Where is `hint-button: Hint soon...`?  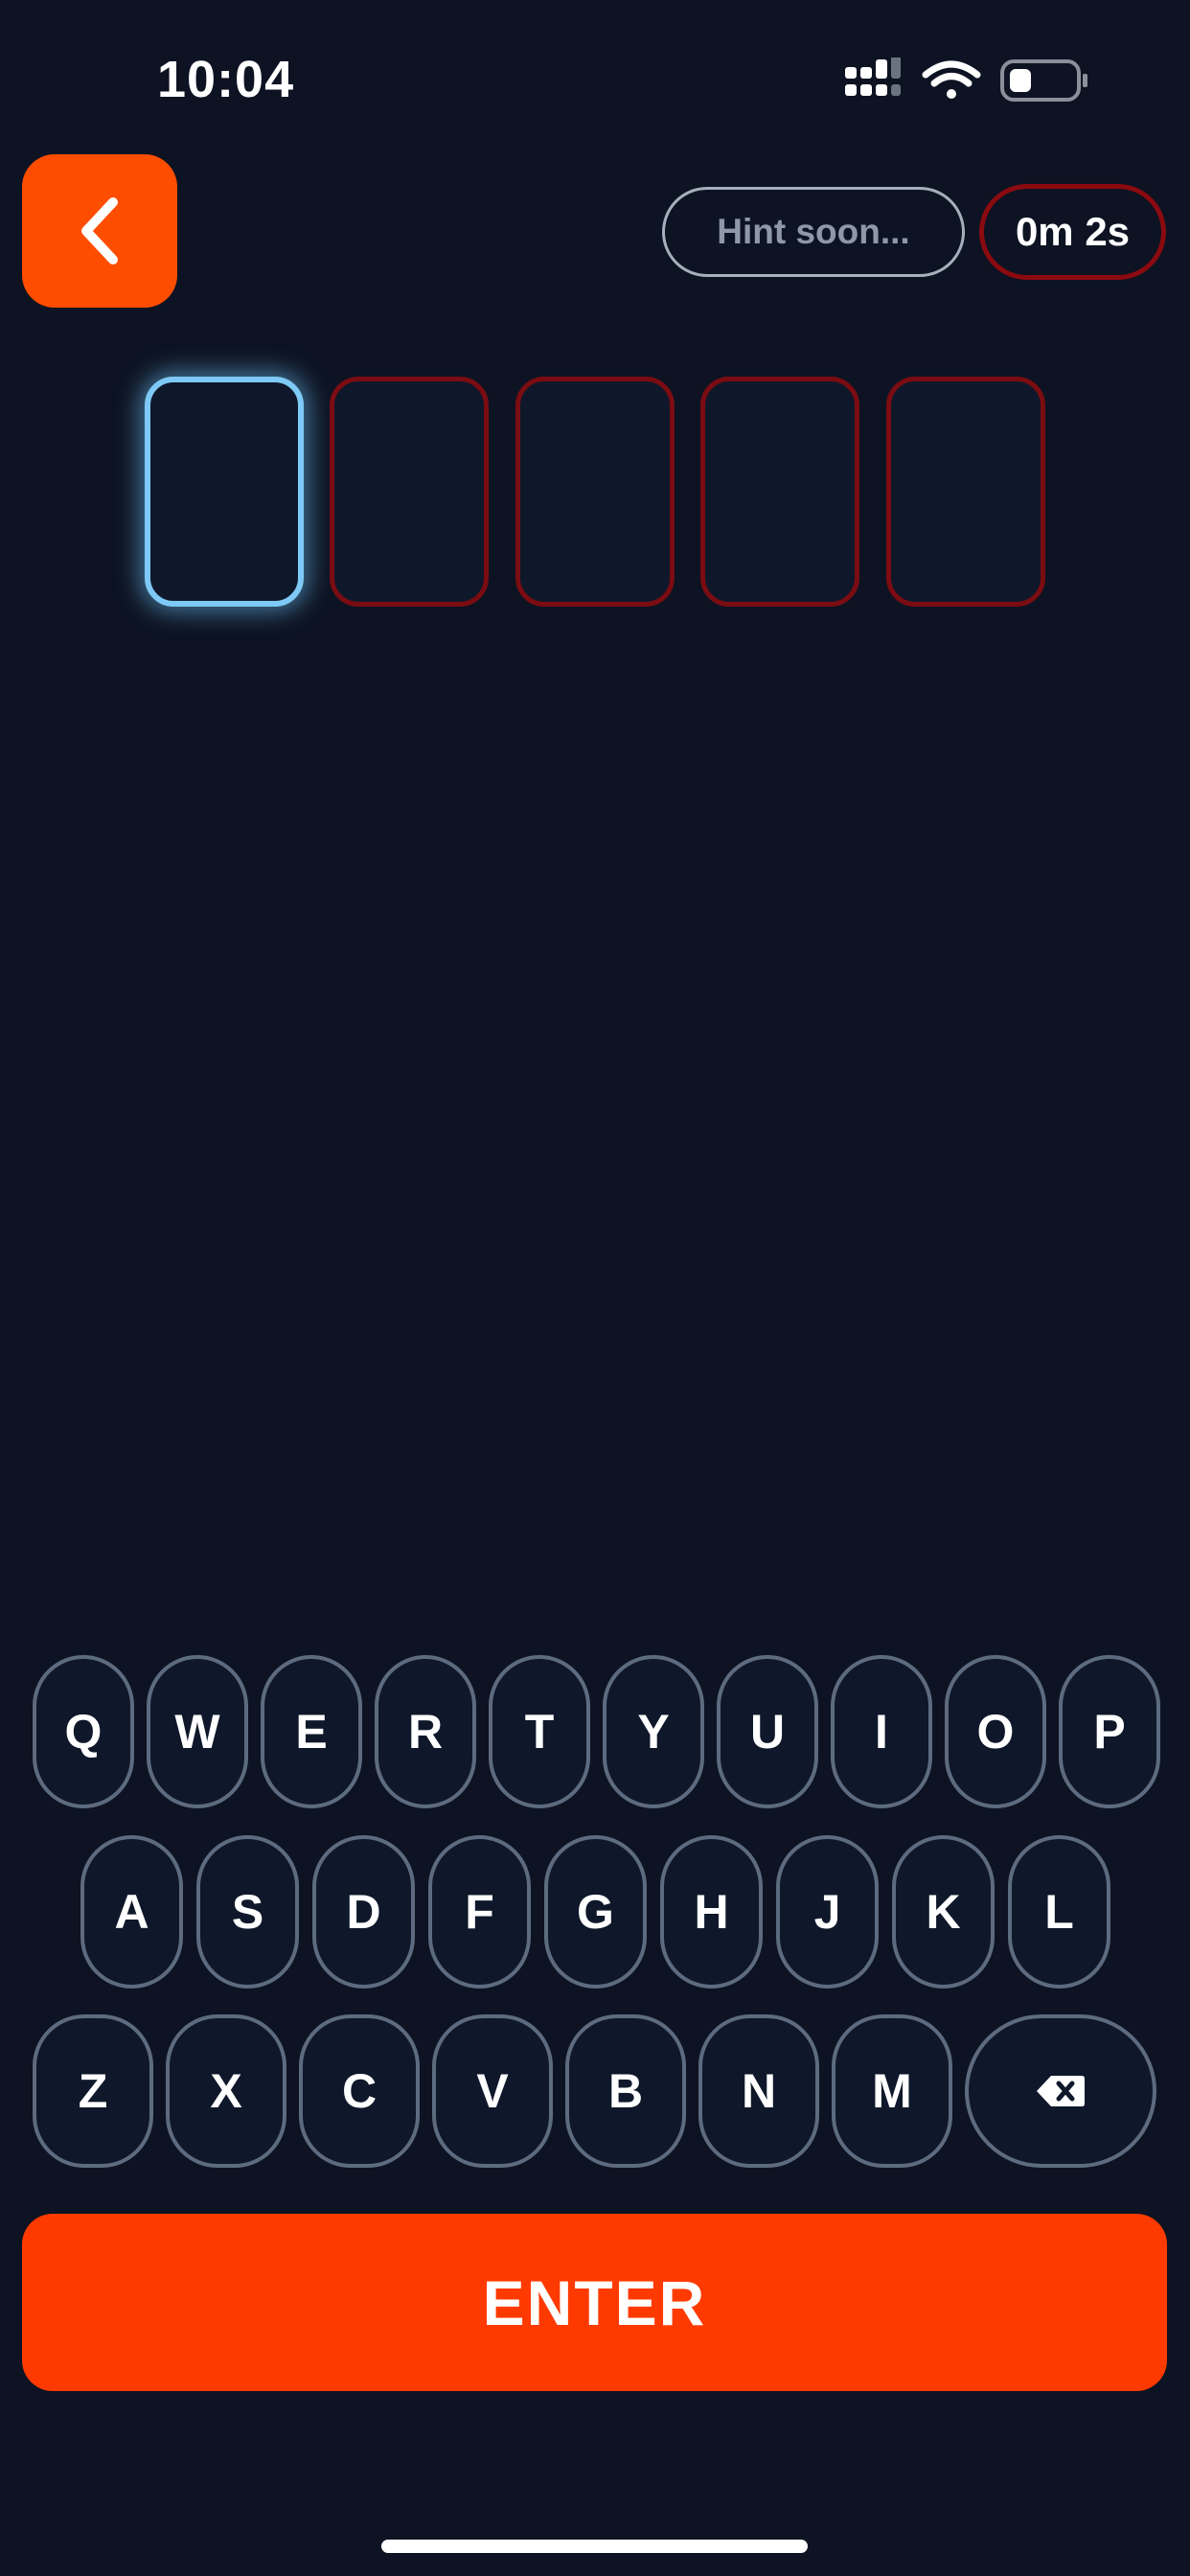 hint-button: Hint soon... is located at coordinates (813, 232).